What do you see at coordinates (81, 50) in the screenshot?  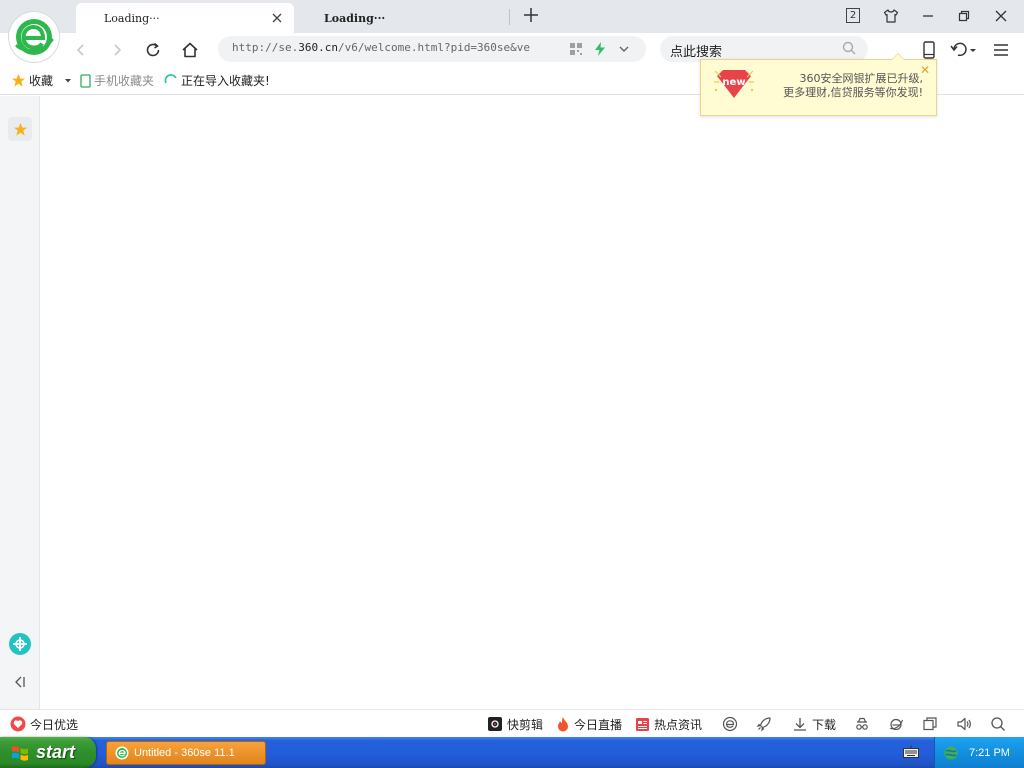 I see `back-button` at bounding box center [81, 50].